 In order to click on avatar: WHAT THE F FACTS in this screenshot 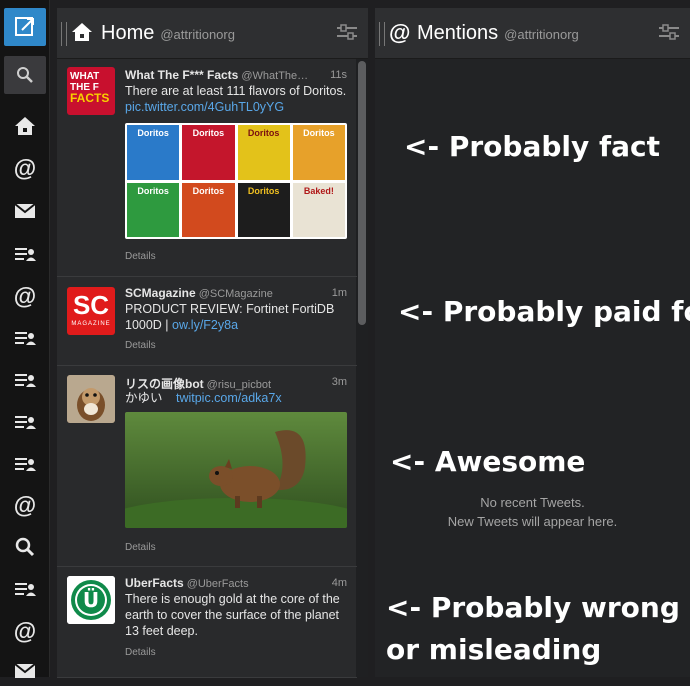, I will do `click(91, 91)`.